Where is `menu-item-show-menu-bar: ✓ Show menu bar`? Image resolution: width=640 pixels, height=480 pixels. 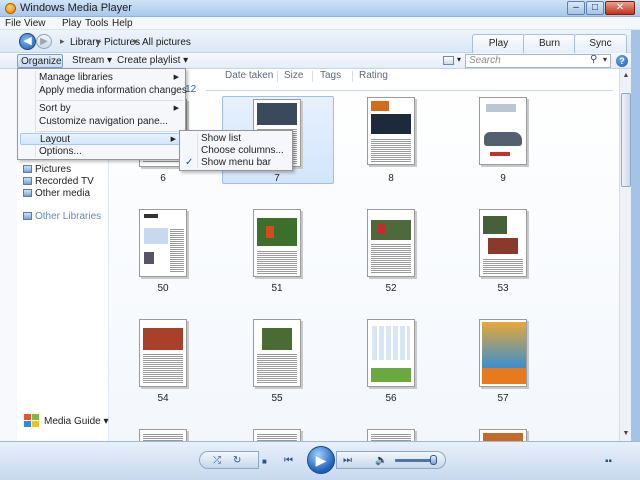 menu-item-show-menu-bar: ✓ Show menu bar is located at coordinates (236, 163).